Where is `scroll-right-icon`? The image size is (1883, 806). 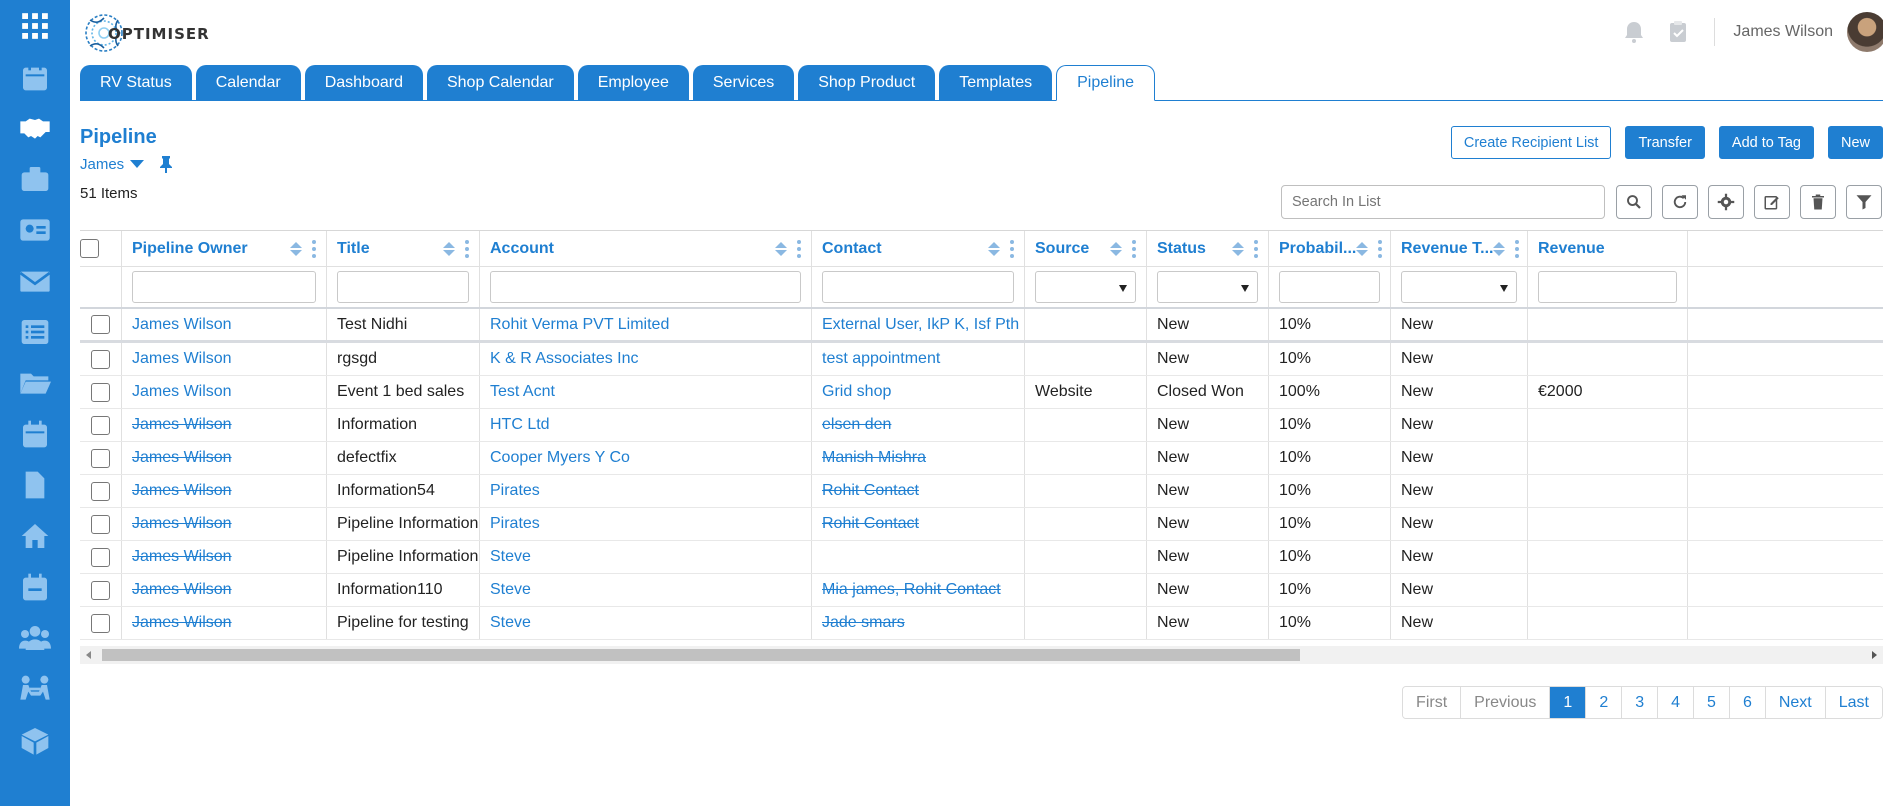
scroll-right-icon is located at coordinates (1874, 655).